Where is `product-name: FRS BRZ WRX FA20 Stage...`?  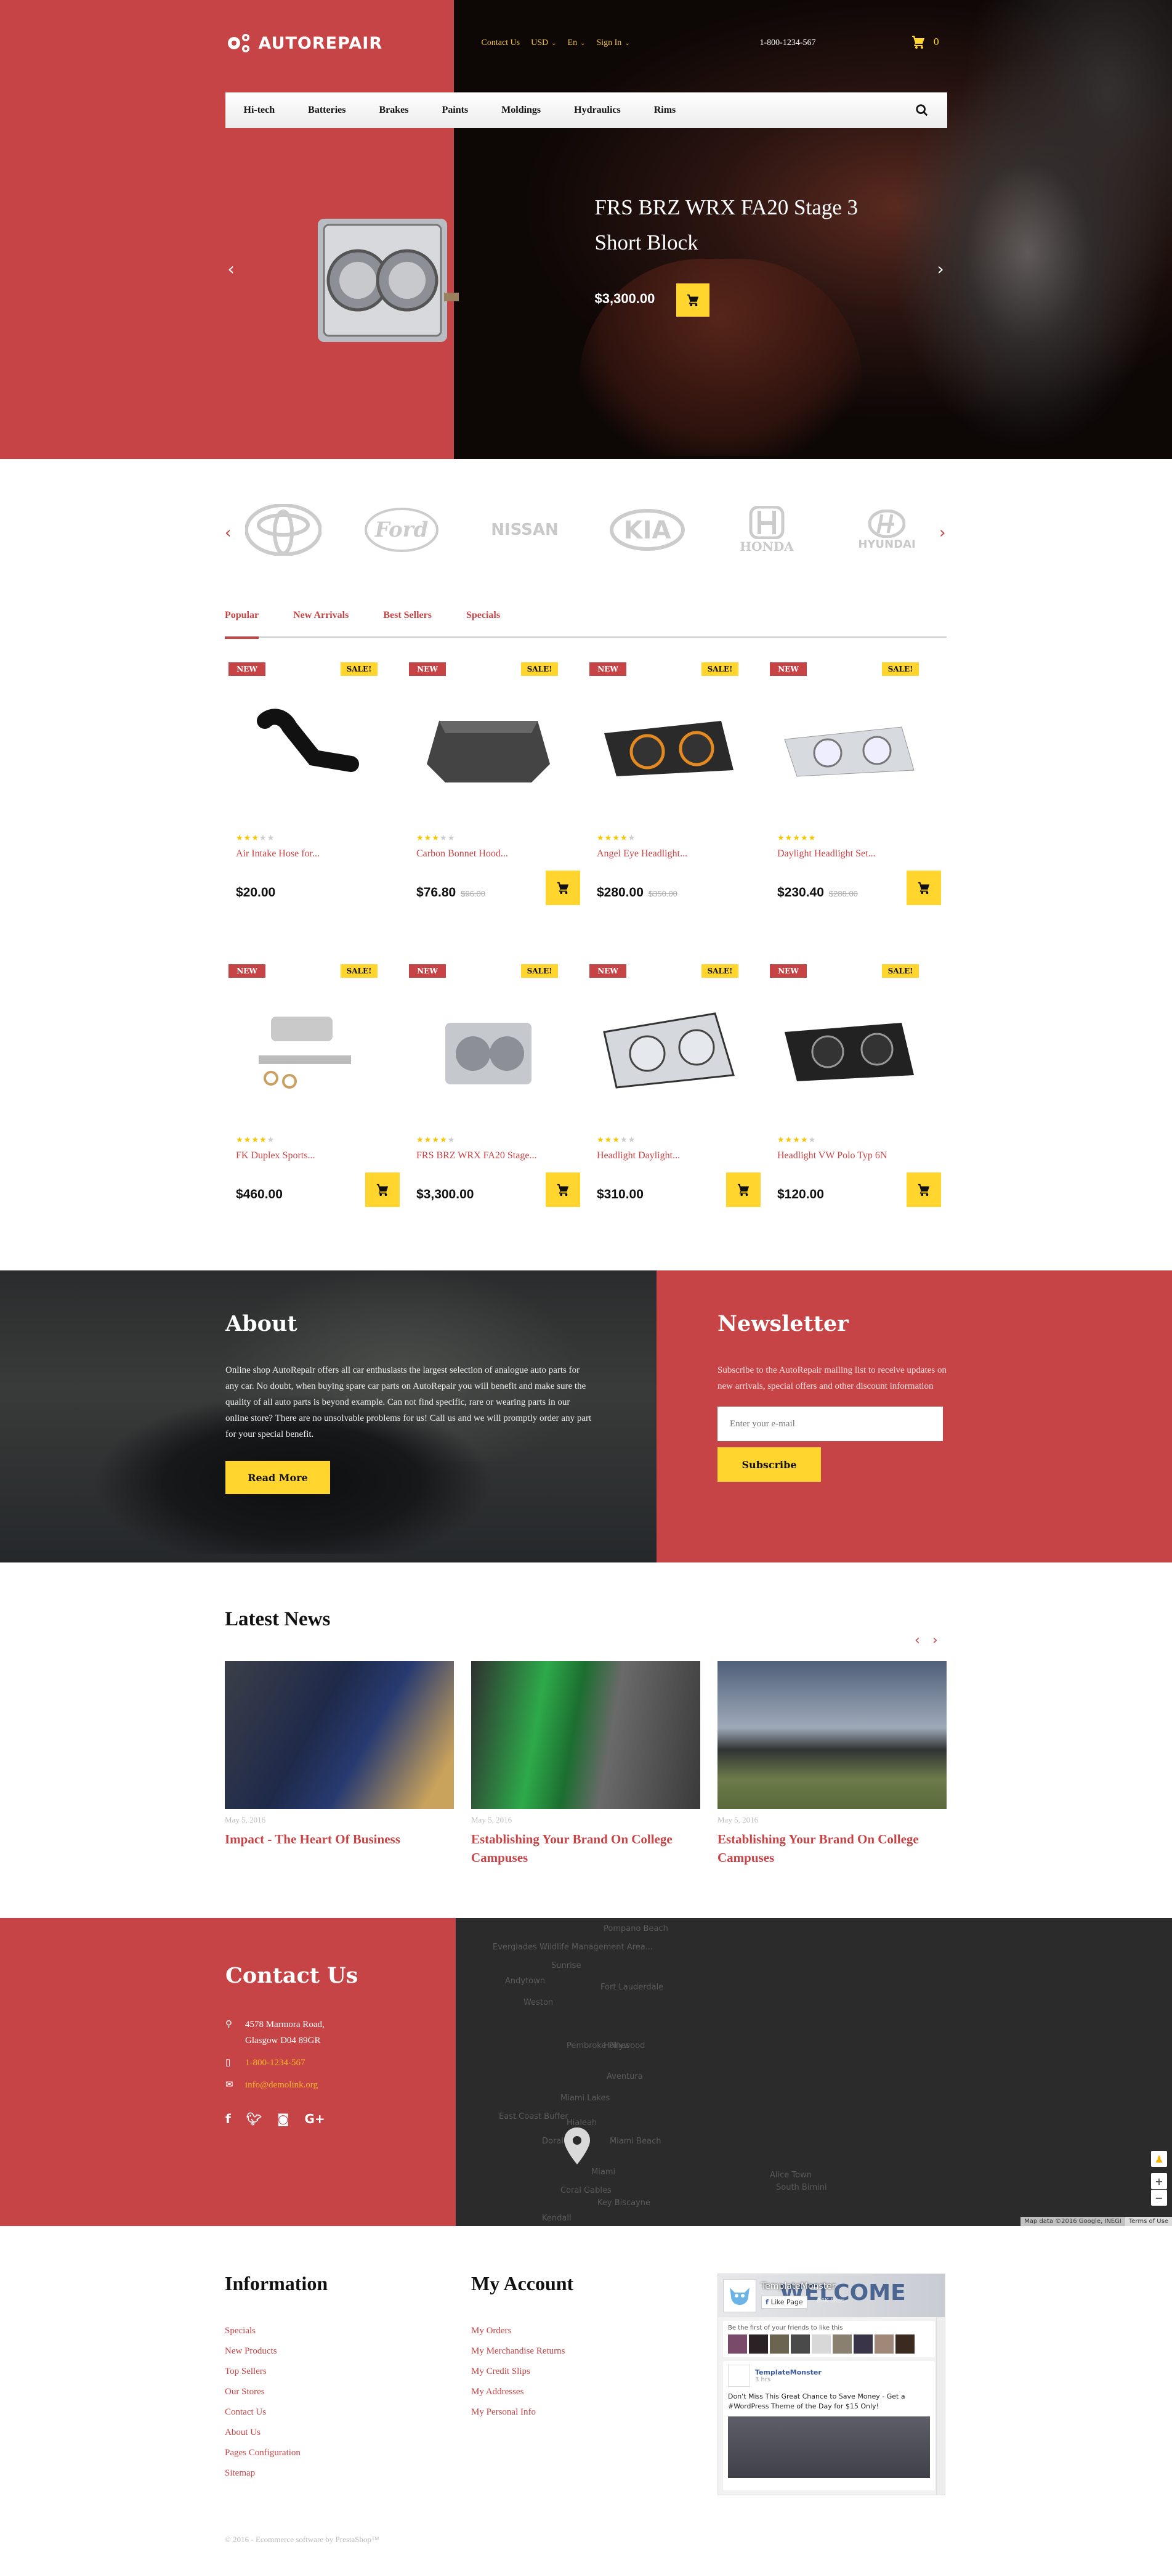
product-name: FRS BRZ WRX FA20 Stage... is located at coordinates (476, 1155).